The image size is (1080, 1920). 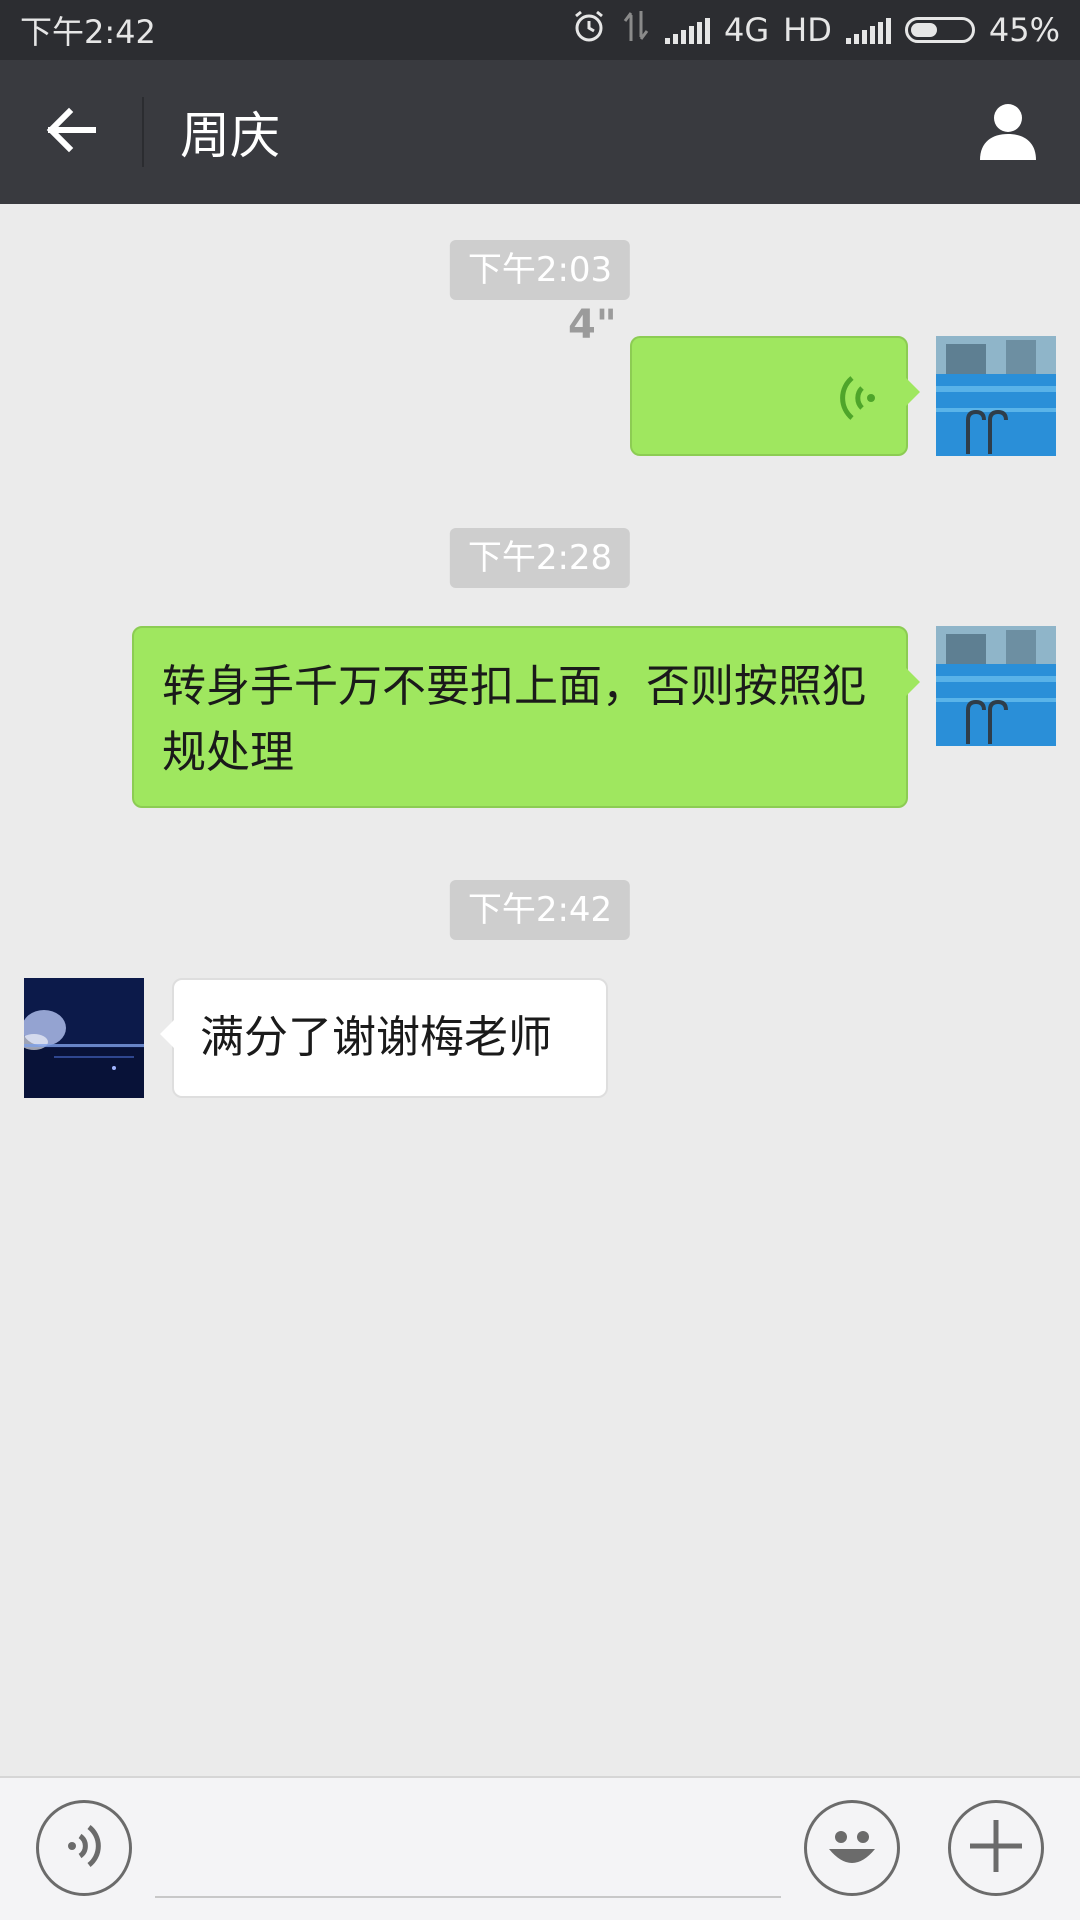 I want to click on message-input, so click(x=468, y=1856).